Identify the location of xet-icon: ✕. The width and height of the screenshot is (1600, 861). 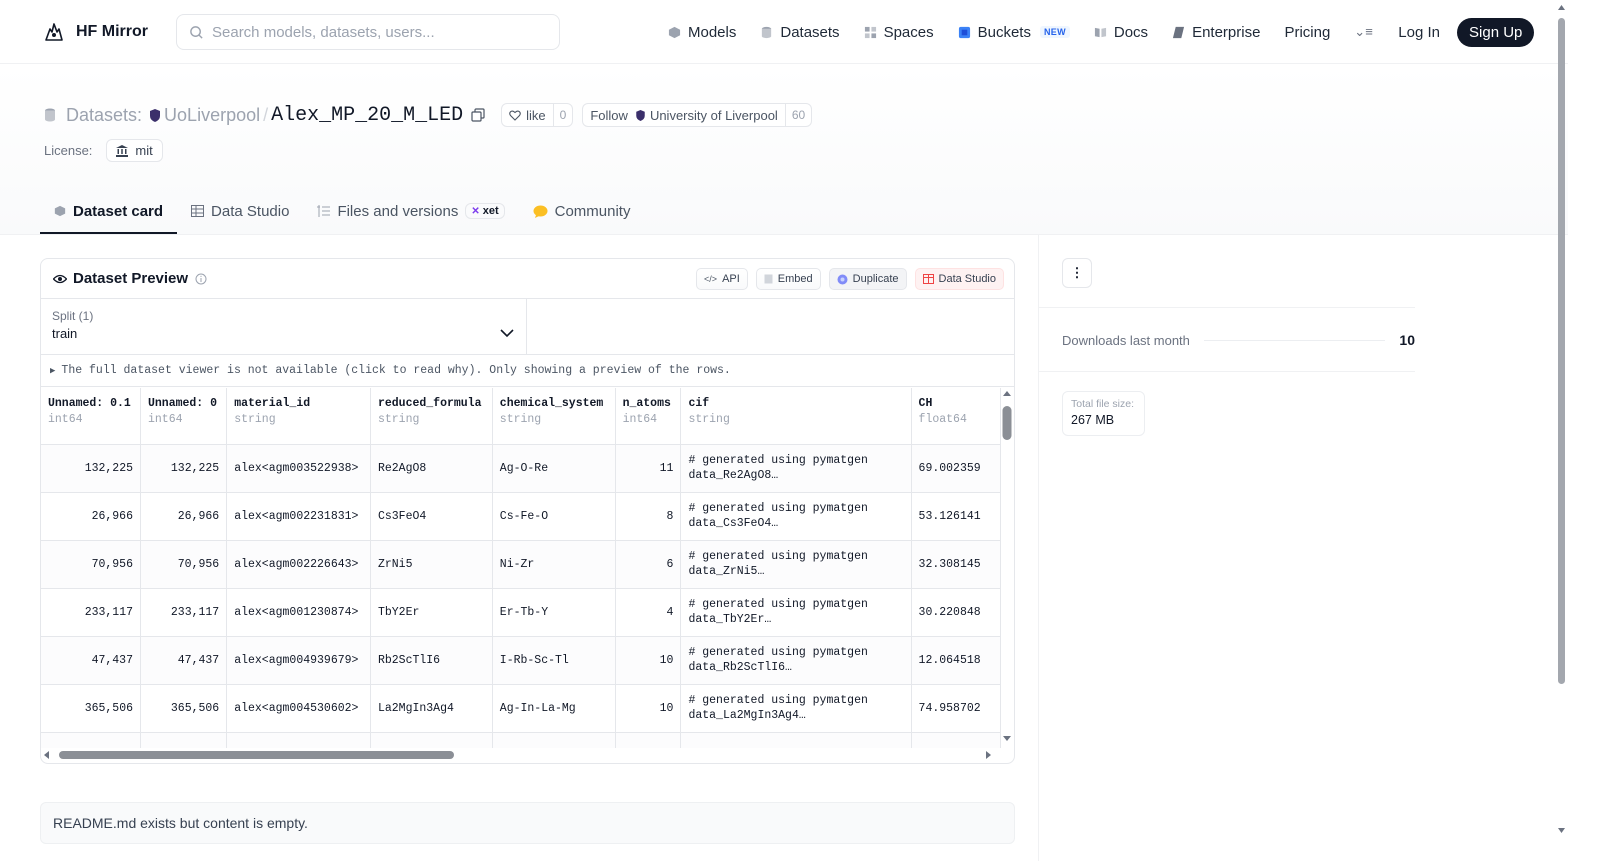
(475, 211).